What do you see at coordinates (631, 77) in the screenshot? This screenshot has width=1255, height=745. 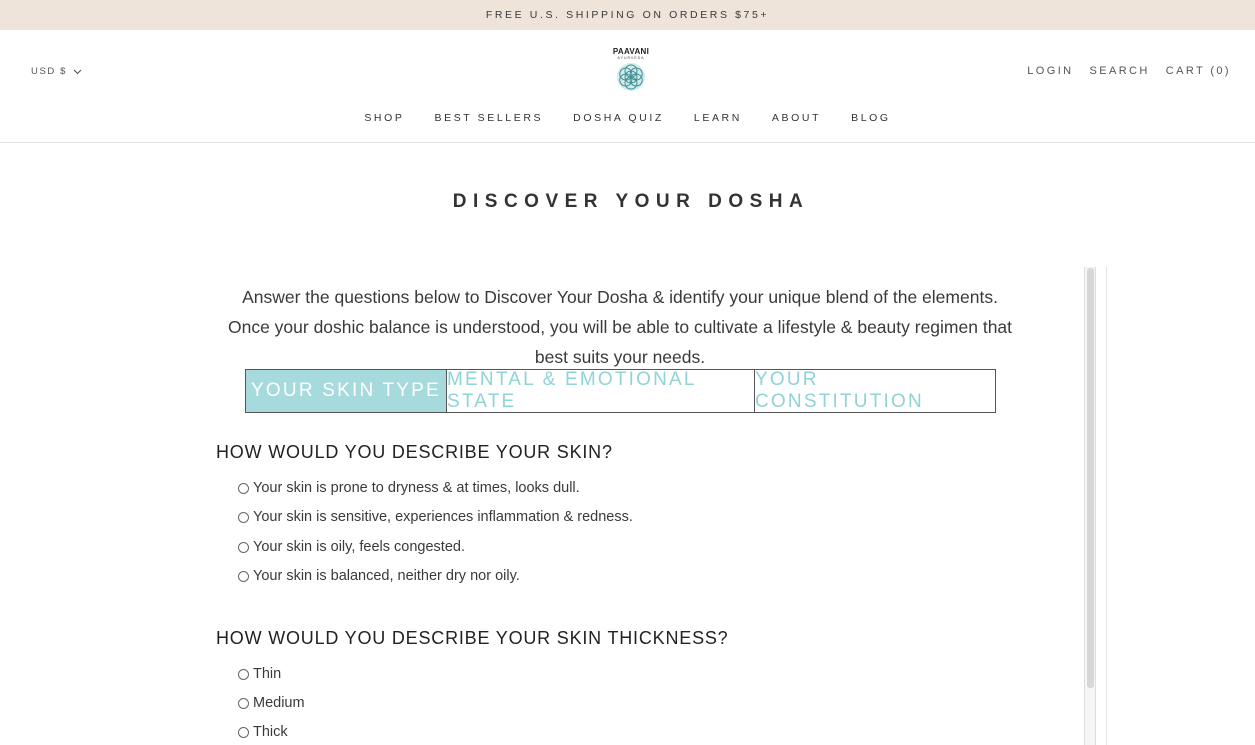 I see `flower-of-life-icon` at bounding box center [631, 77].